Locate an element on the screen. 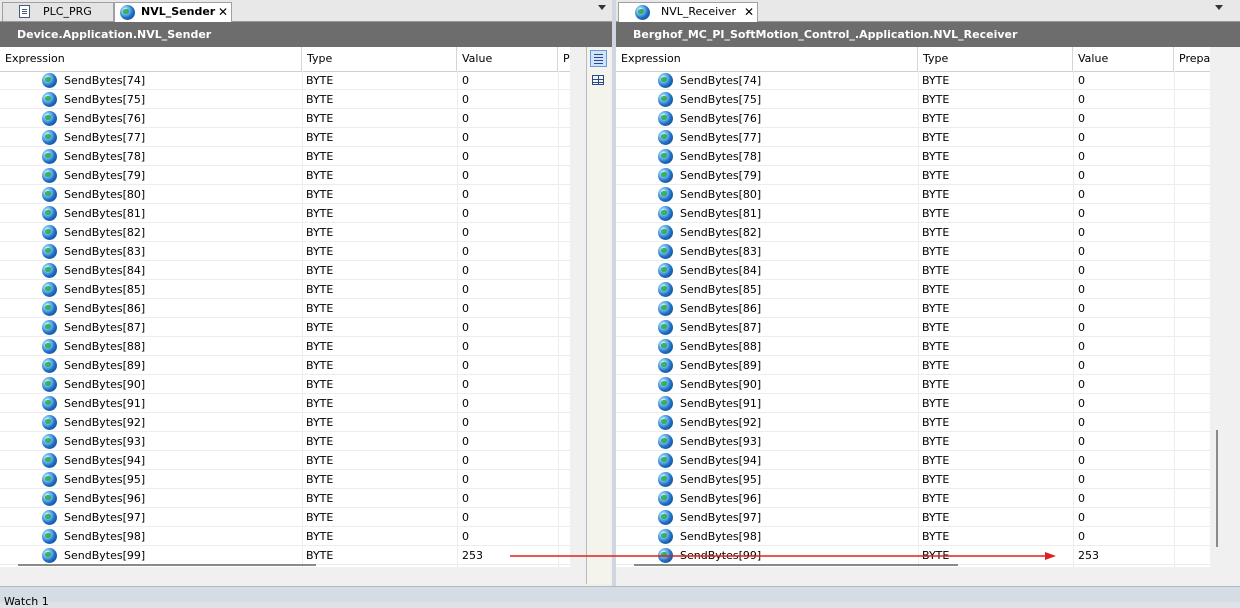  watch-panel-label: Watch 1 is located at coordinates (26, 601).